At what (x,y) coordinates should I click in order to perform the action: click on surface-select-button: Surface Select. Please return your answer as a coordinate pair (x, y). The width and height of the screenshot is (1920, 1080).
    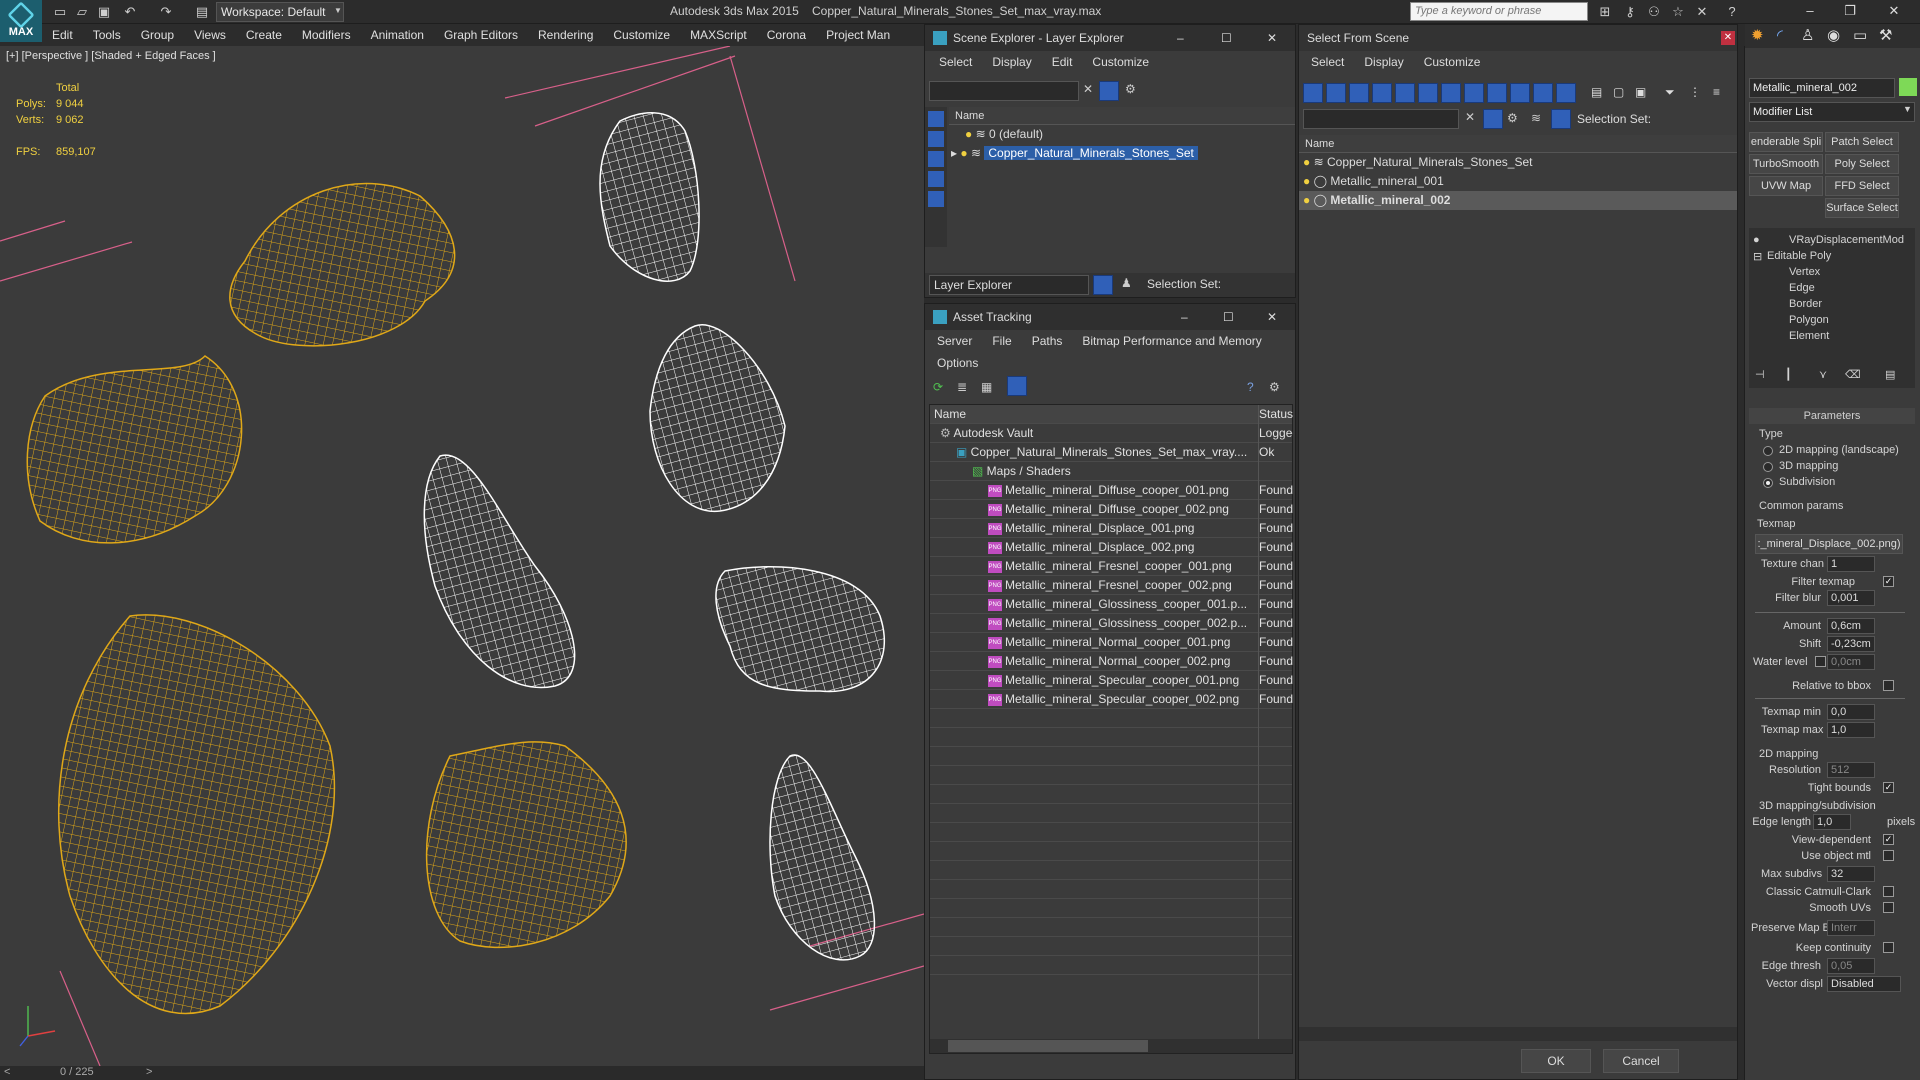
    Looking at the image, I should click on (1862, 208).